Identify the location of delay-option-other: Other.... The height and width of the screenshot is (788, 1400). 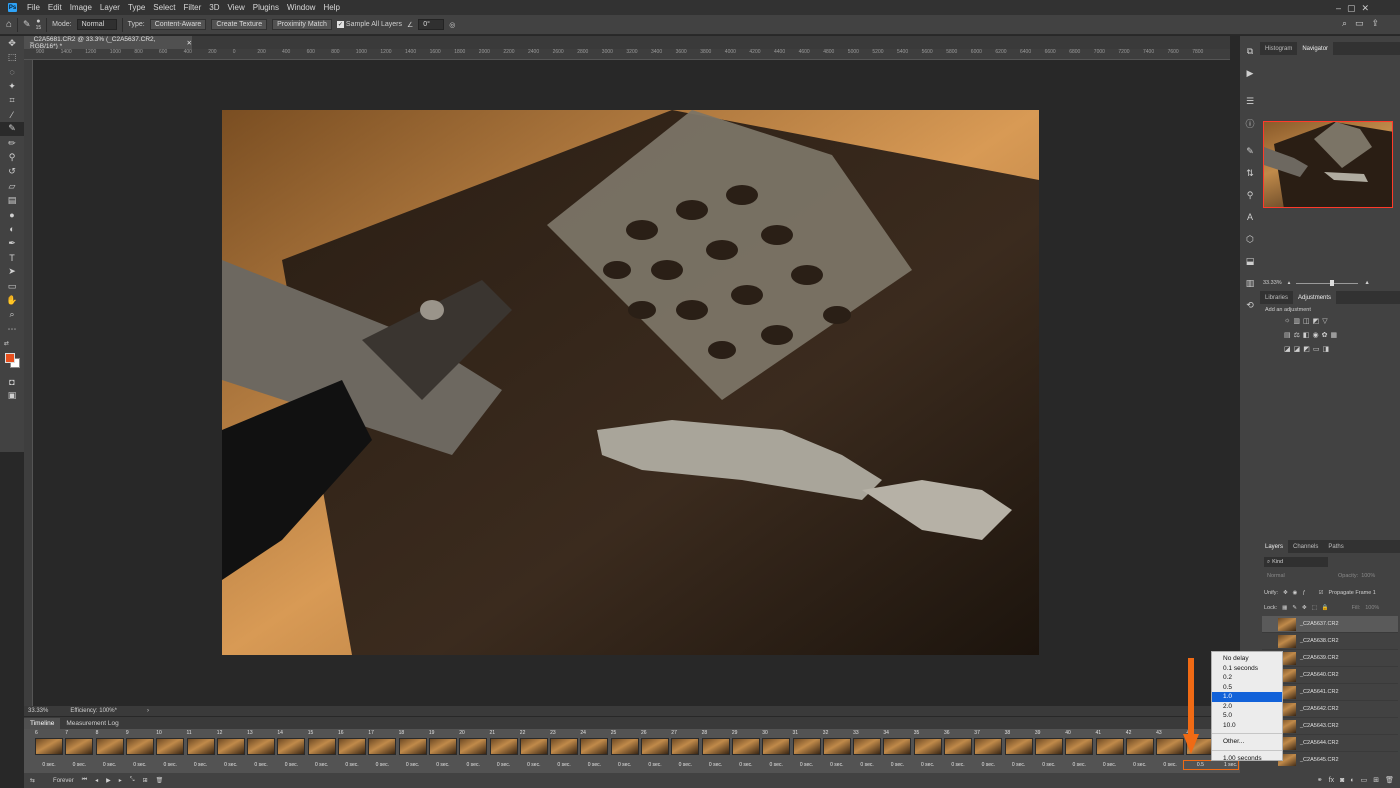
(1247, 742).